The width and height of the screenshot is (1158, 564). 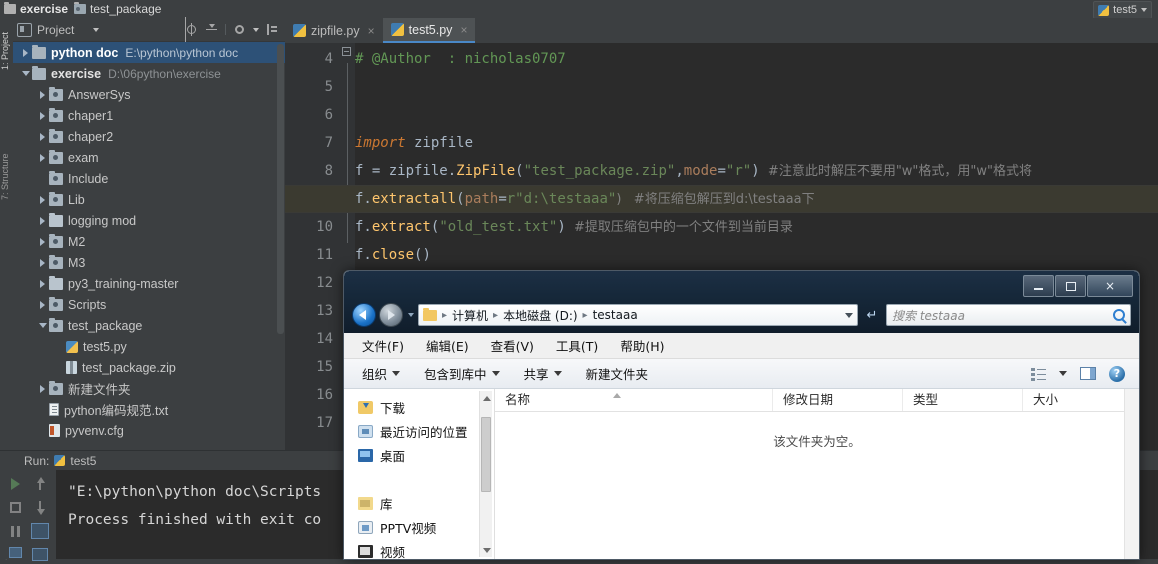 What do you see at coordinates (419, 549) in the screenshot?
I see `navigation-item: 视频` at bounding box center [419, 549].